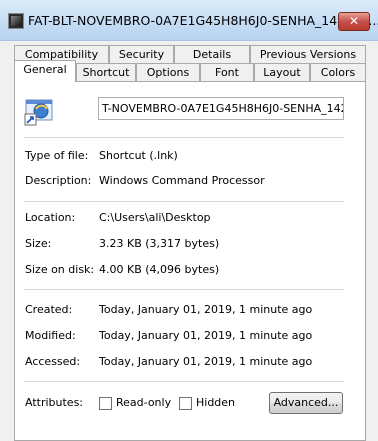 This screenshot has width=378, height=441. What do you see at coordinates (106, 72) in the screenshot?
I see `tab-shortcut: Shortcut` at bounding box center [106, 72].